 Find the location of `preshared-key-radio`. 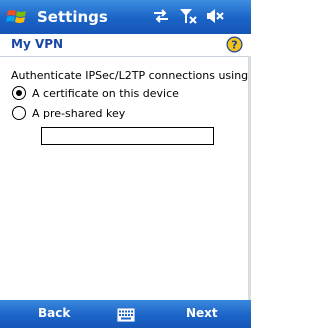

preshared-key-radio is located at coordinates (19, 113).